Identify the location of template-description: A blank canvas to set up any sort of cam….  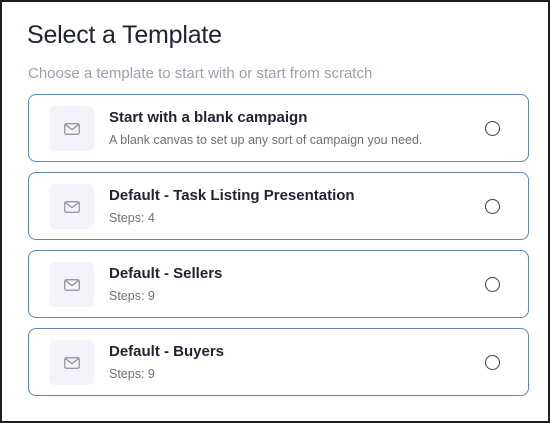
(266, 140).